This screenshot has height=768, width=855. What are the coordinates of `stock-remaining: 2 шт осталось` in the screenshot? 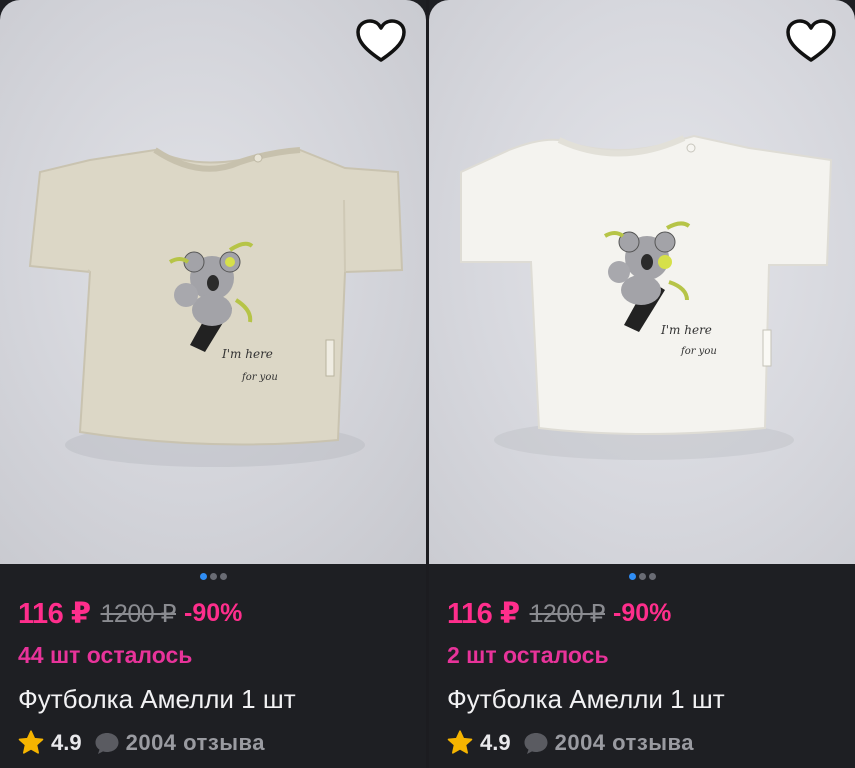 It's located at (528, 655).